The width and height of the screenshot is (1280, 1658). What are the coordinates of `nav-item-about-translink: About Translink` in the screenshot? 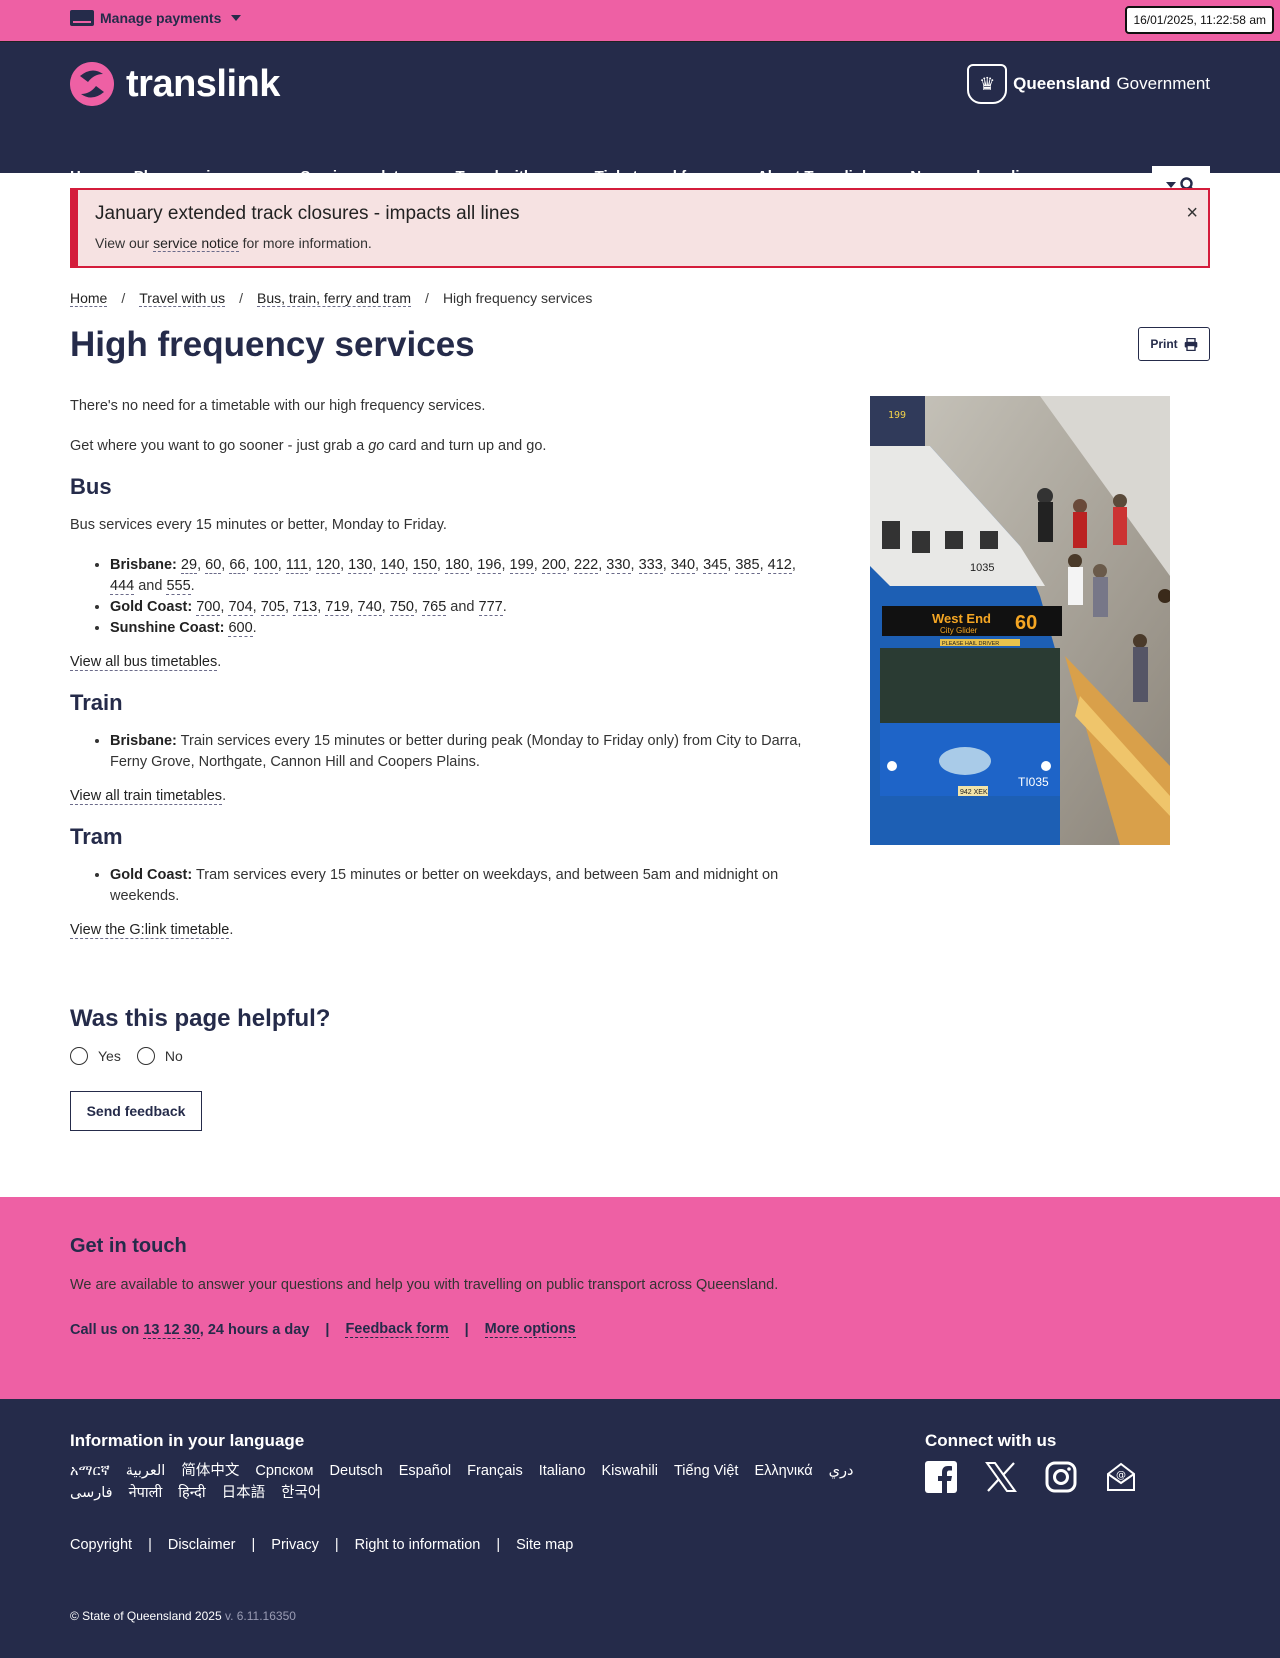 It's located at (823, 176).